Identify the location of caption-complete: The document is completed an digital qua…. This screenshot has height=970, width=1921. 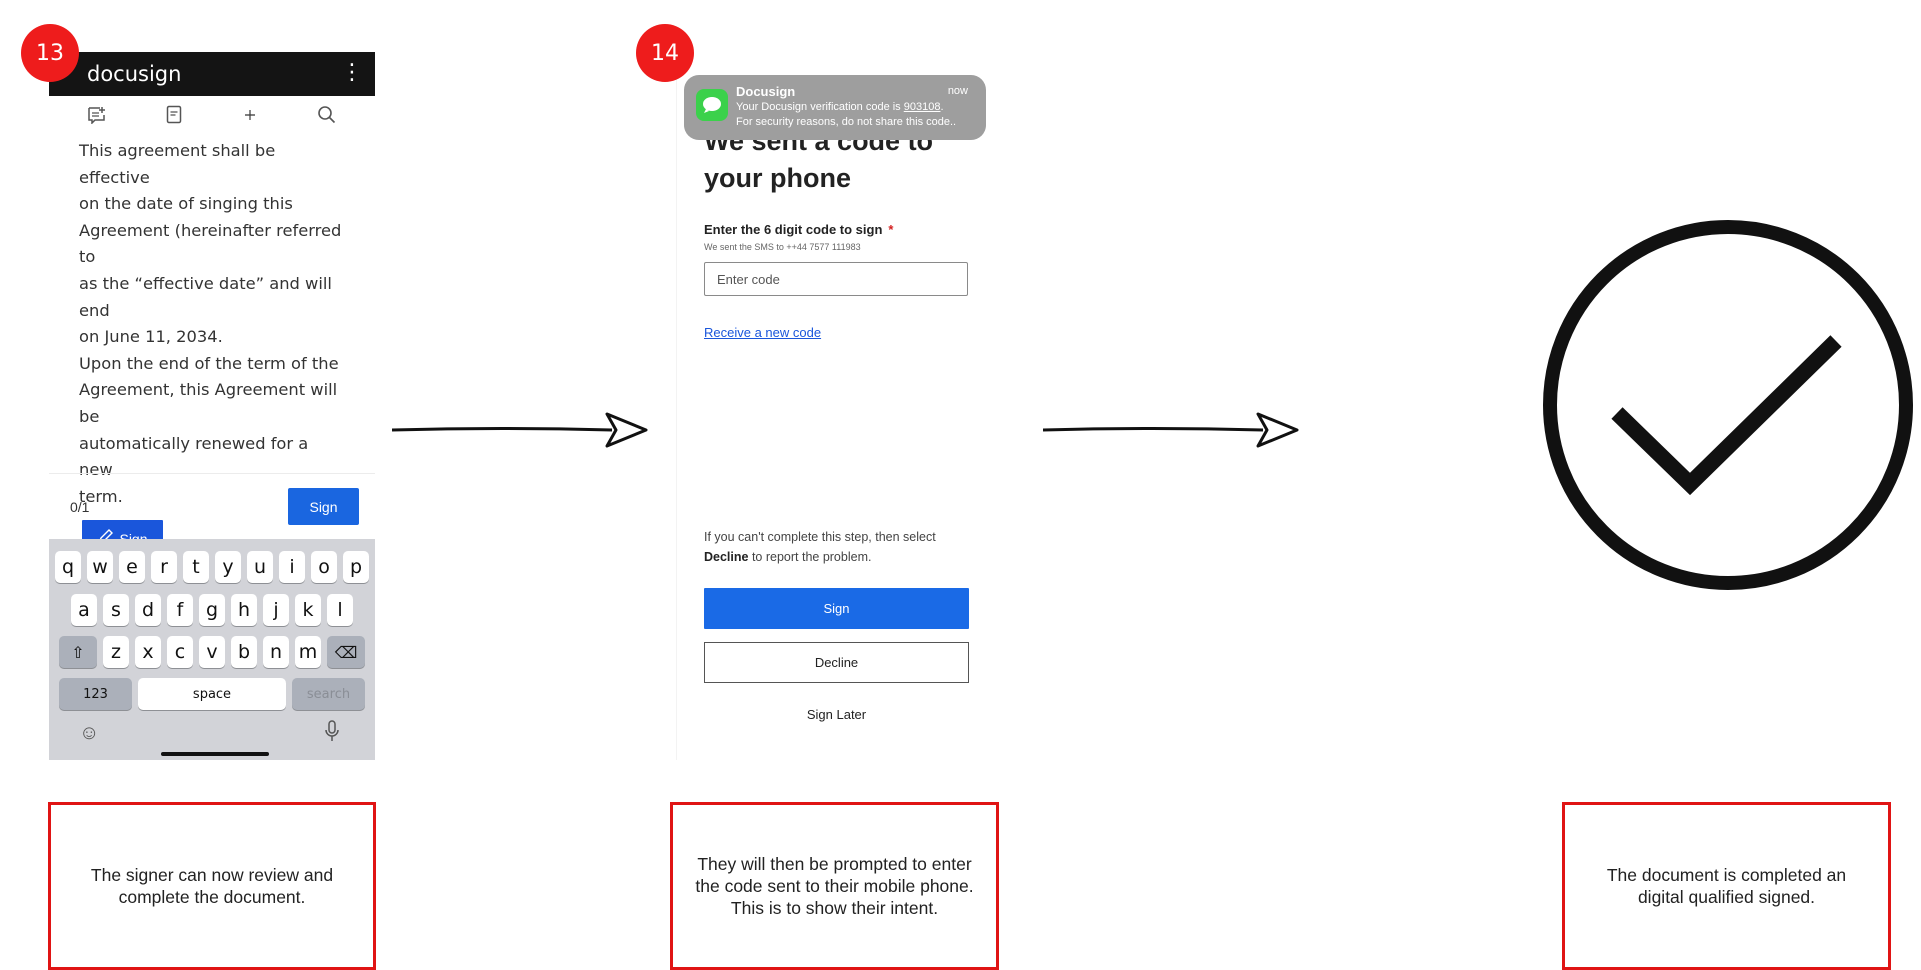
(1726, 886).